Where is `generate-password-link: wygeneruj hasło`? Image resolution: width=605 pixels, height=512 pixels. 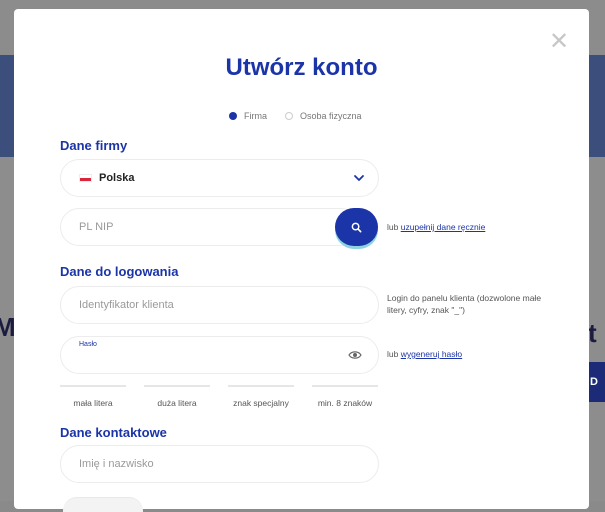 generate-password-link: wygeneruj hasło is located at coordinates (431, 354).